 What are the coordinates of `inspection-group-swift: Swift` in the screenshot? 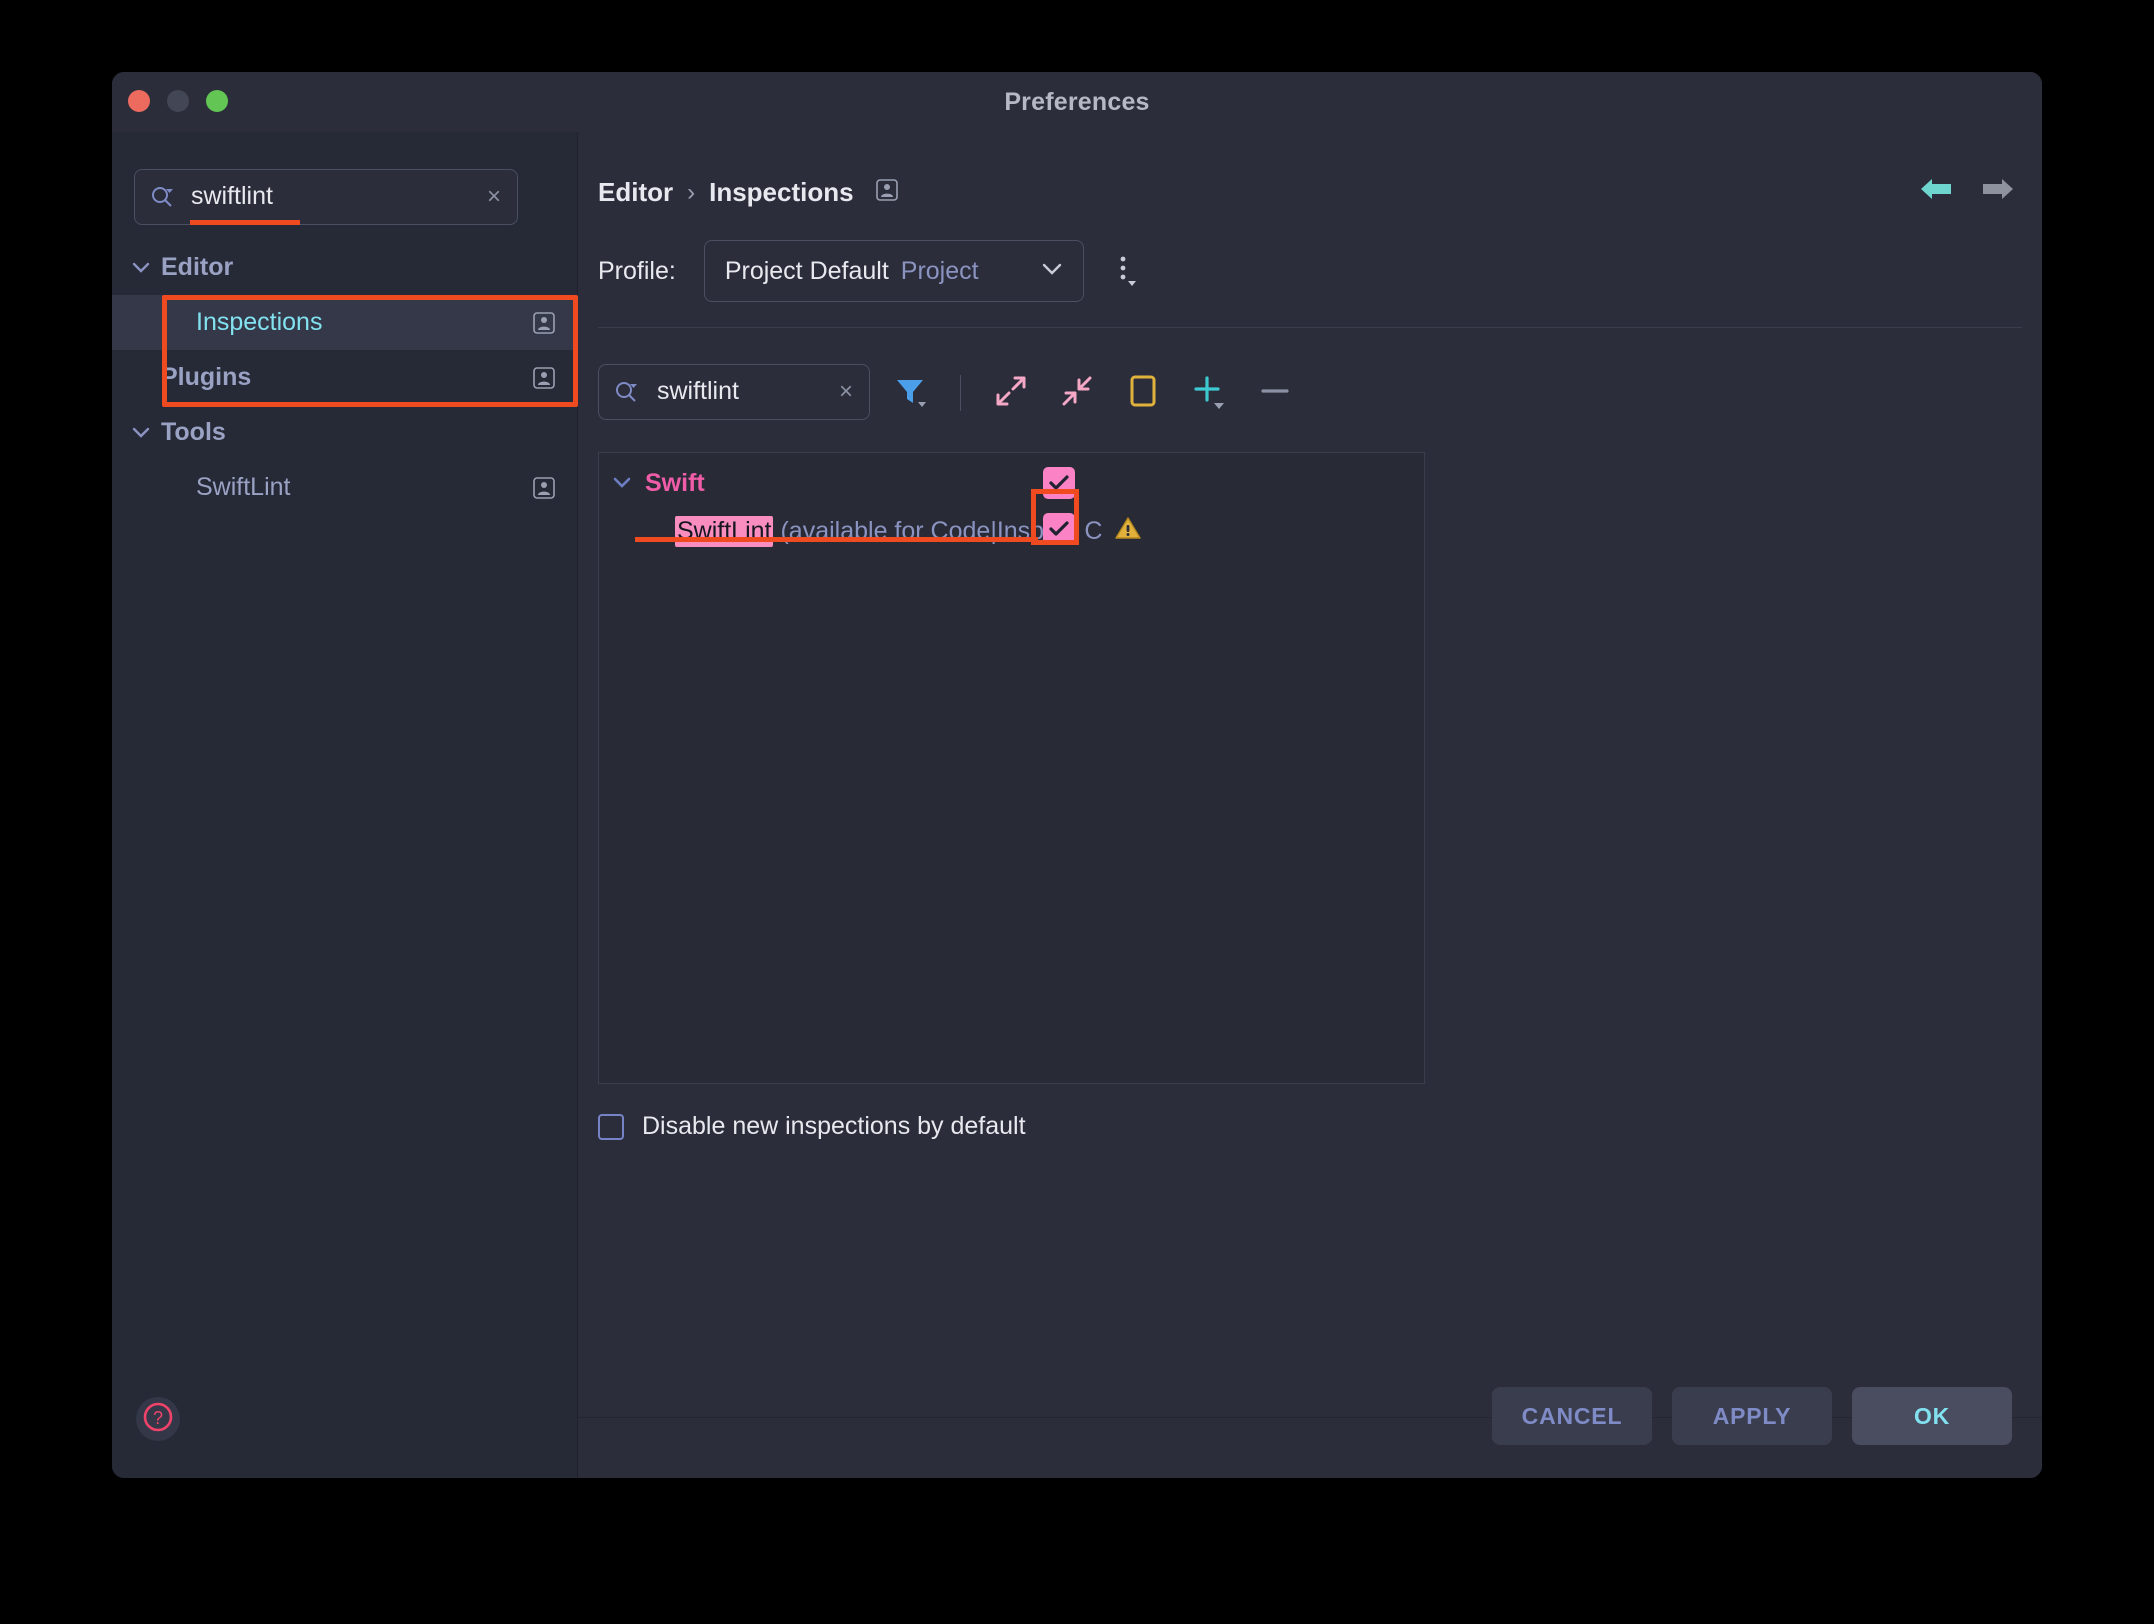 It's located at (1011, 483).